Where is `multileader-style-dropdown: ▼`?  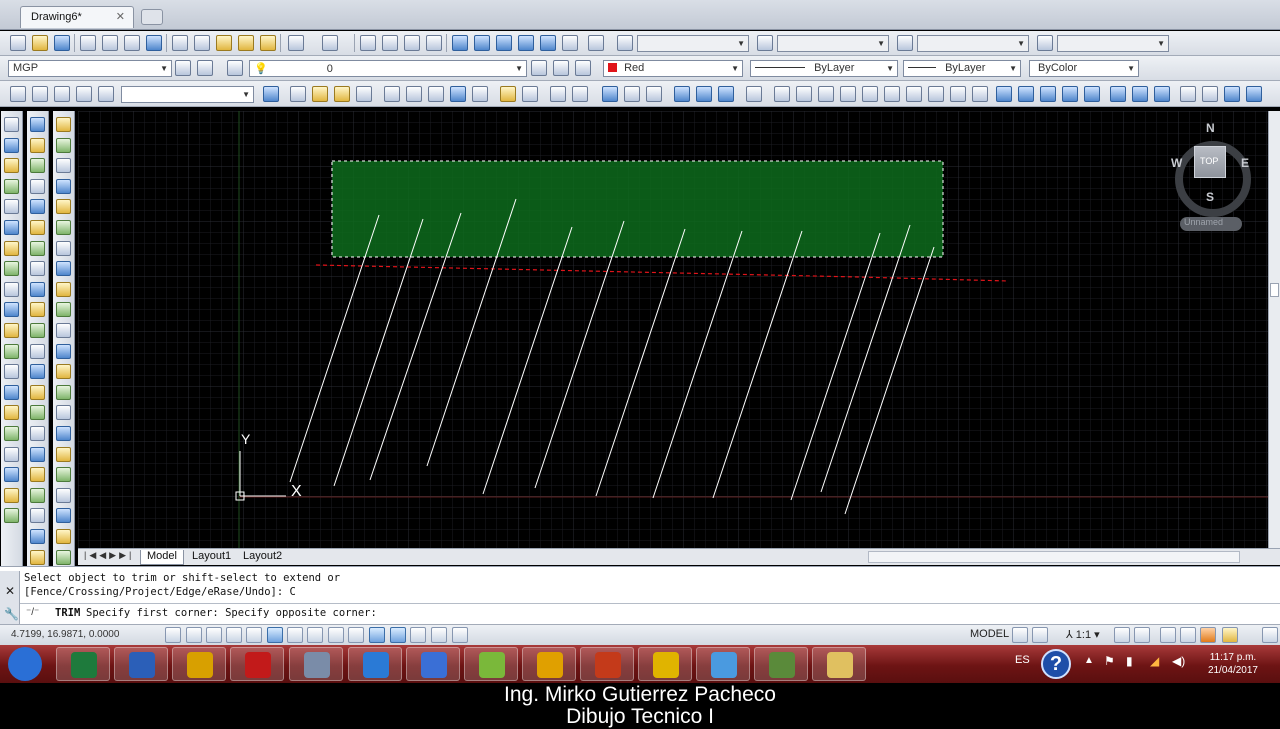
multileader-style-dropdown: ▼ is located at coordinates (1113, 43).